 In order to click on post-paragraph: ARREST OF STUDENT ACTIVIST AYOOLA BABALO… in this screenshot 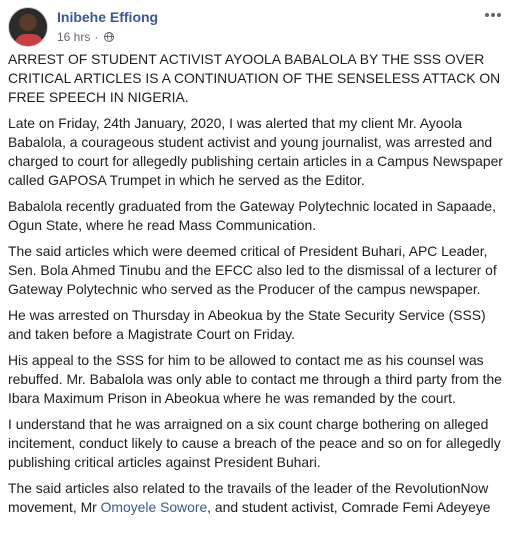, I will do `click(254, 78)`.